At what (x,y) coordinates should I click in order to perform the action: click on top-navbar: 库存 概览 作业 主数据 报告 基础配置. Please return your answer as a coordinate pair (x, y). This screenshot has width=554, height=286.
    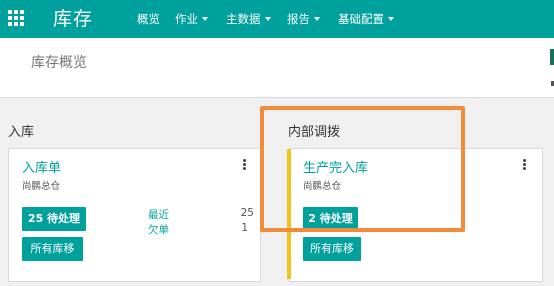
    Looking at the image, I should click on (277, 19).